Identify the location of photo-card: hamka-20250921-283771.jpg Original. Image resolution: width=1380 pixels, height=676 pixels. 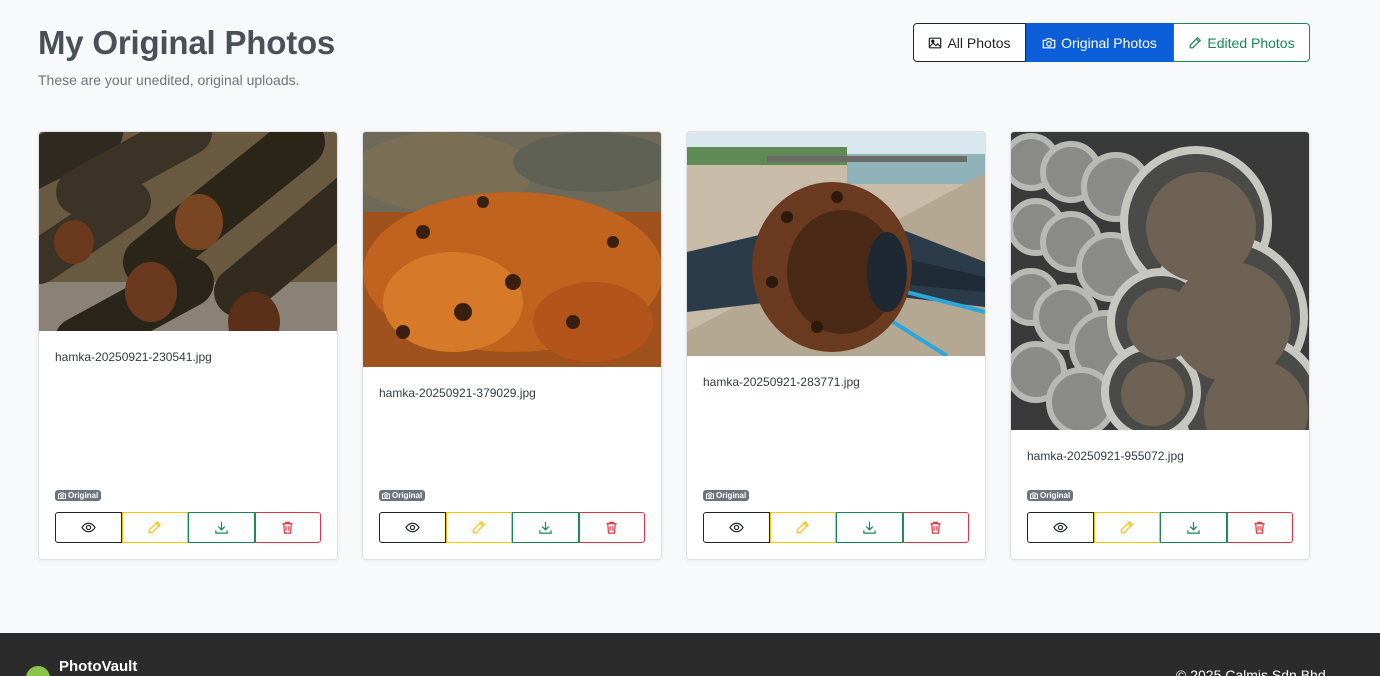
(836, 345).